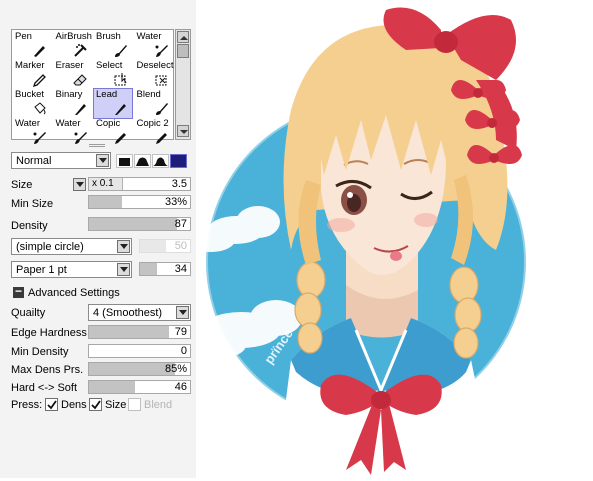 This screenshot has width=593, height=481. What do you see at coordinates (148, 269) in the screenshot?
I see `brush-texture-strength-fill` at bounding box center [148, 269].